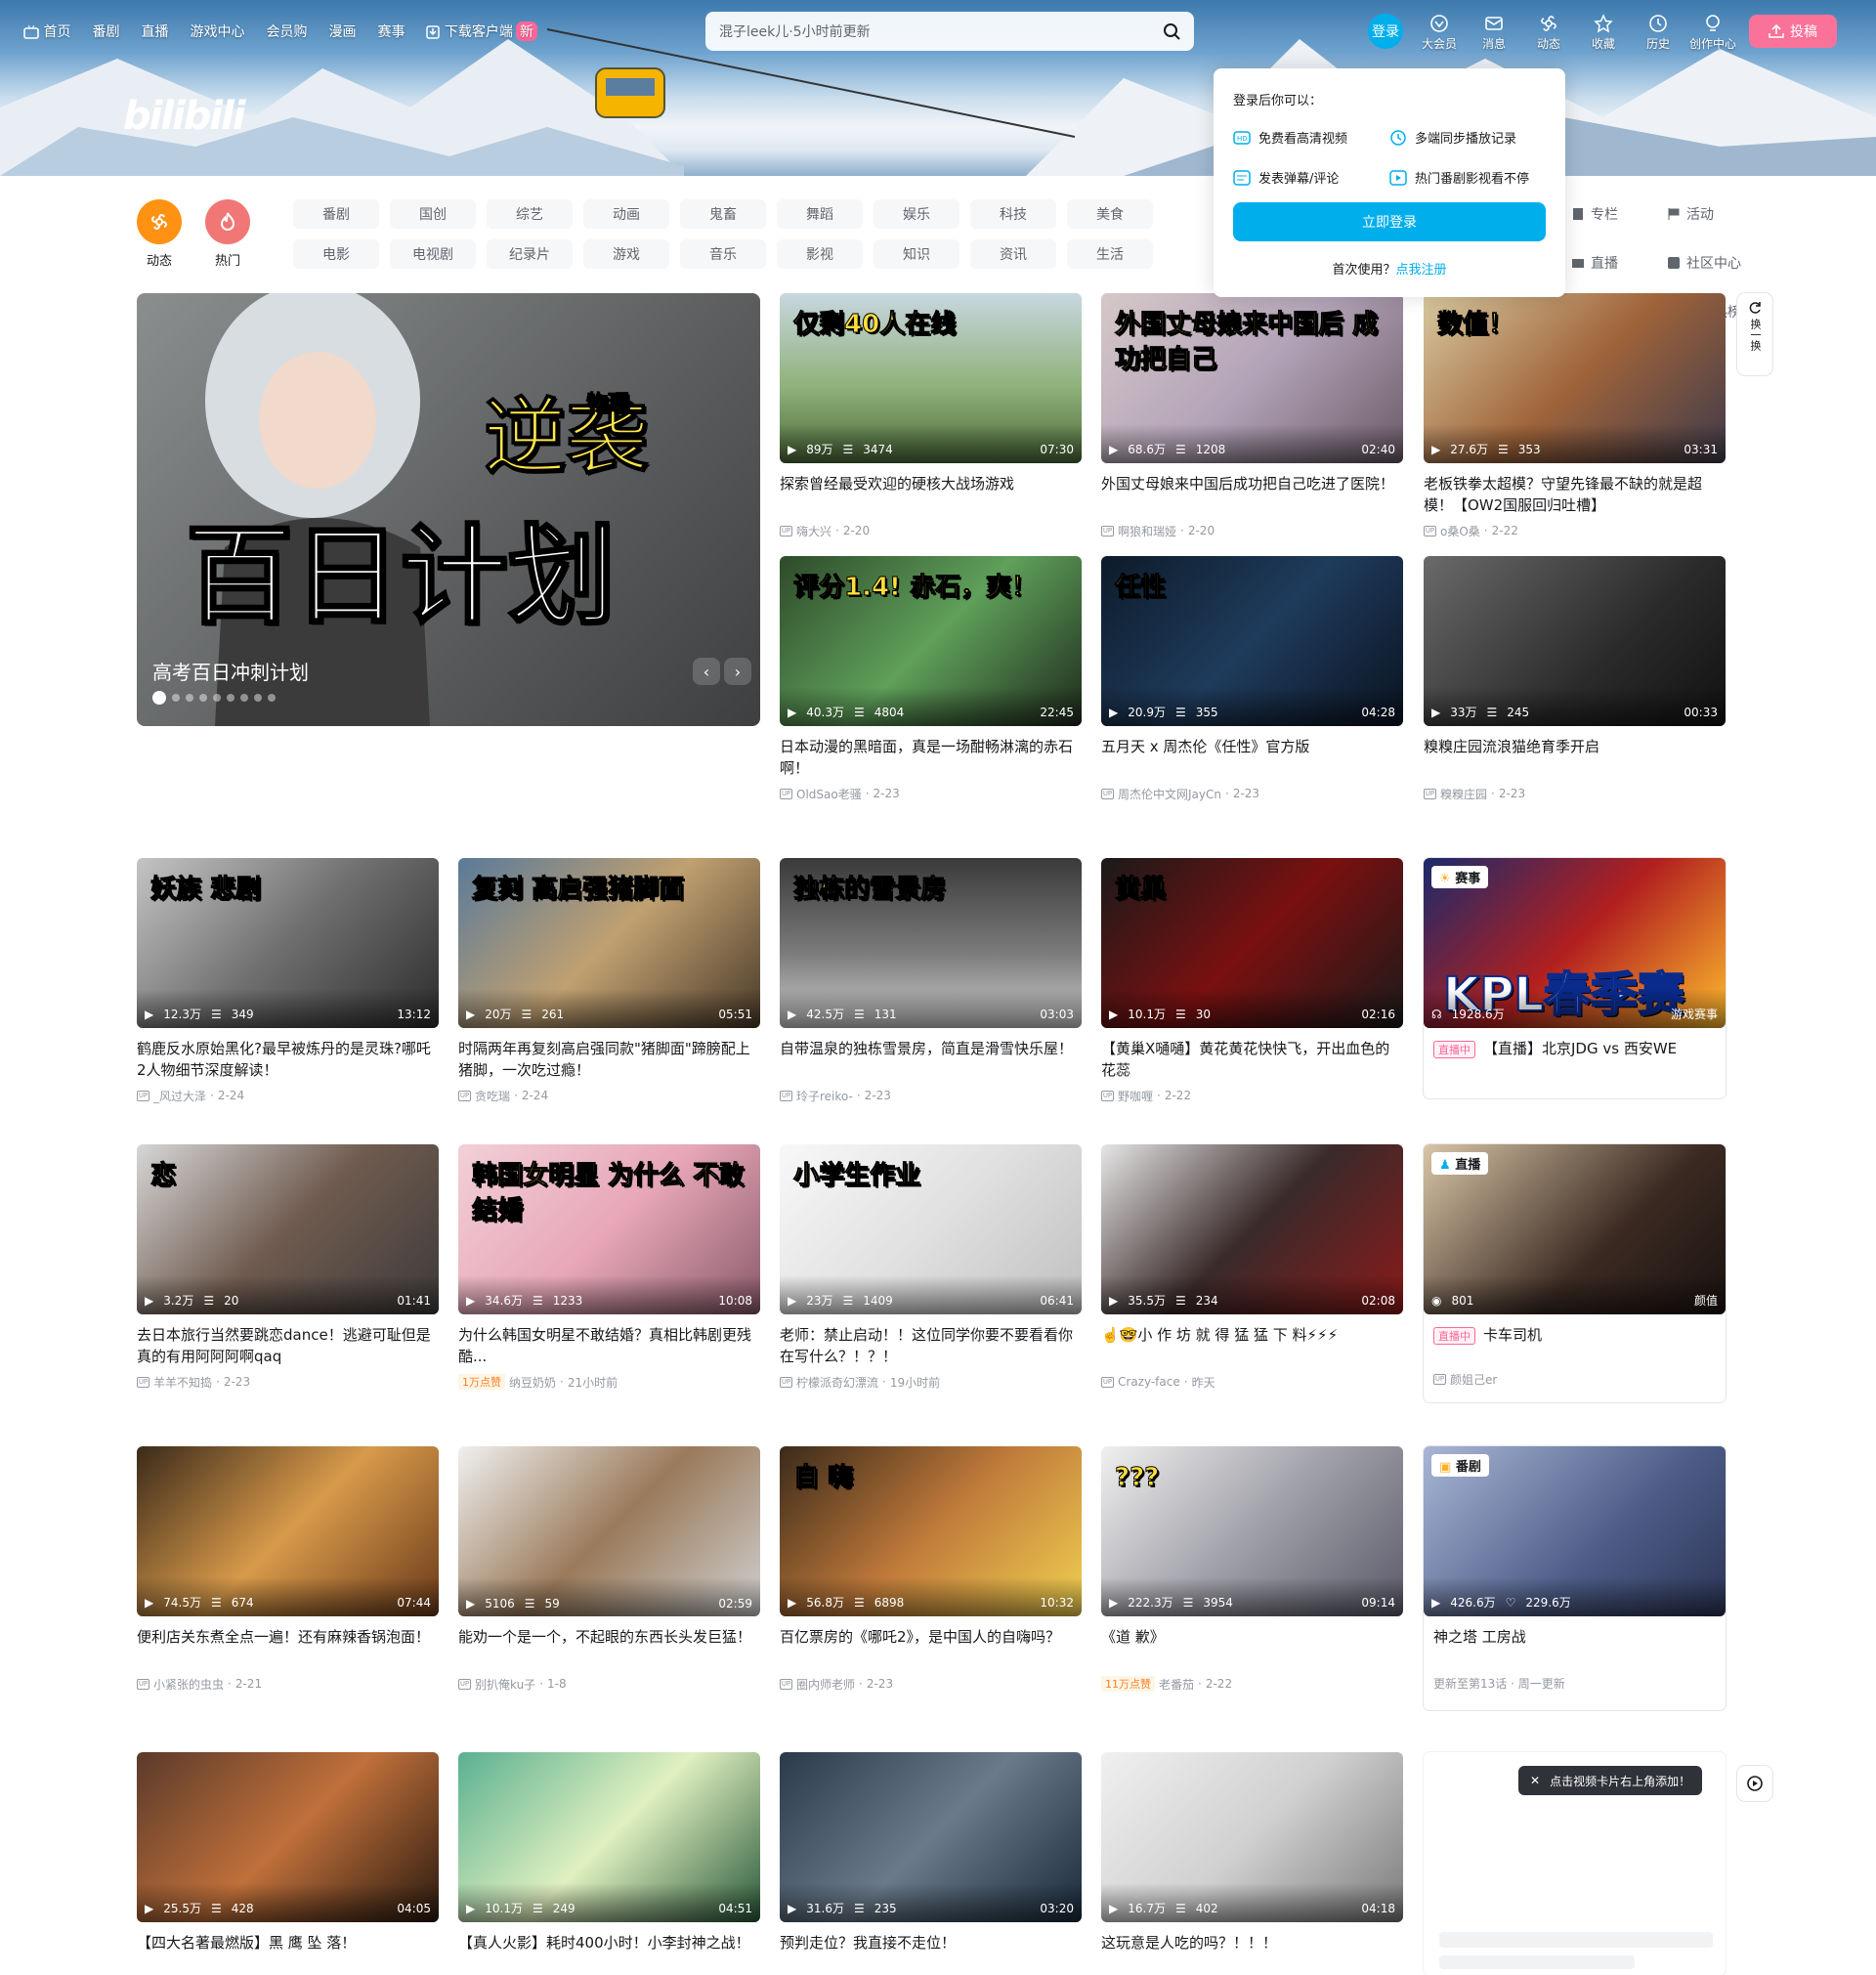  I want to click on video-title: 五月天 x 周杰伦《任性》官方版, so click(1252, 758).